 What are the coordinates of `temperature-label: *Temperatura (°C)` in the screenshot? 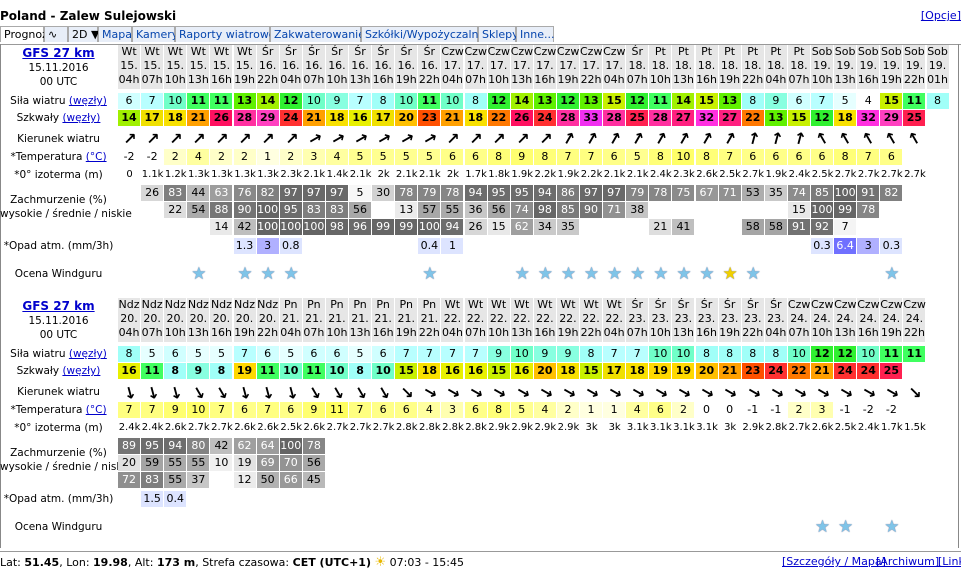 It's located at (58, 157).